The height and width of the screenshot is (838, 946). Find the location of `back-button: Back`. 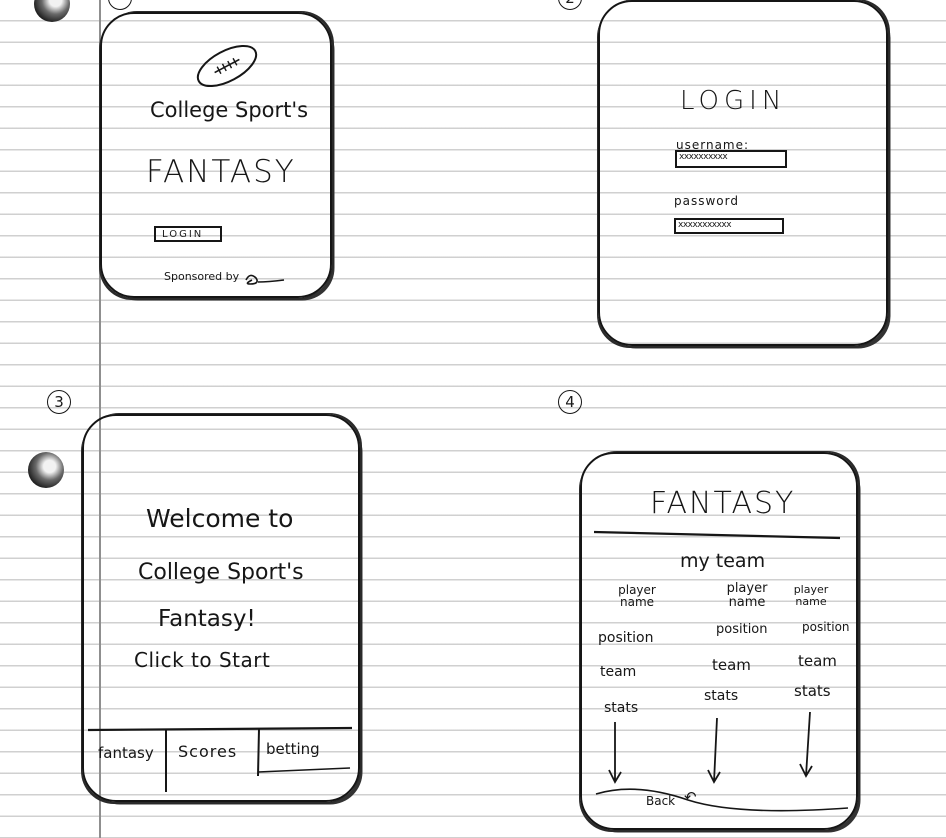

back-button: Back is located at coordinates (660, 801).